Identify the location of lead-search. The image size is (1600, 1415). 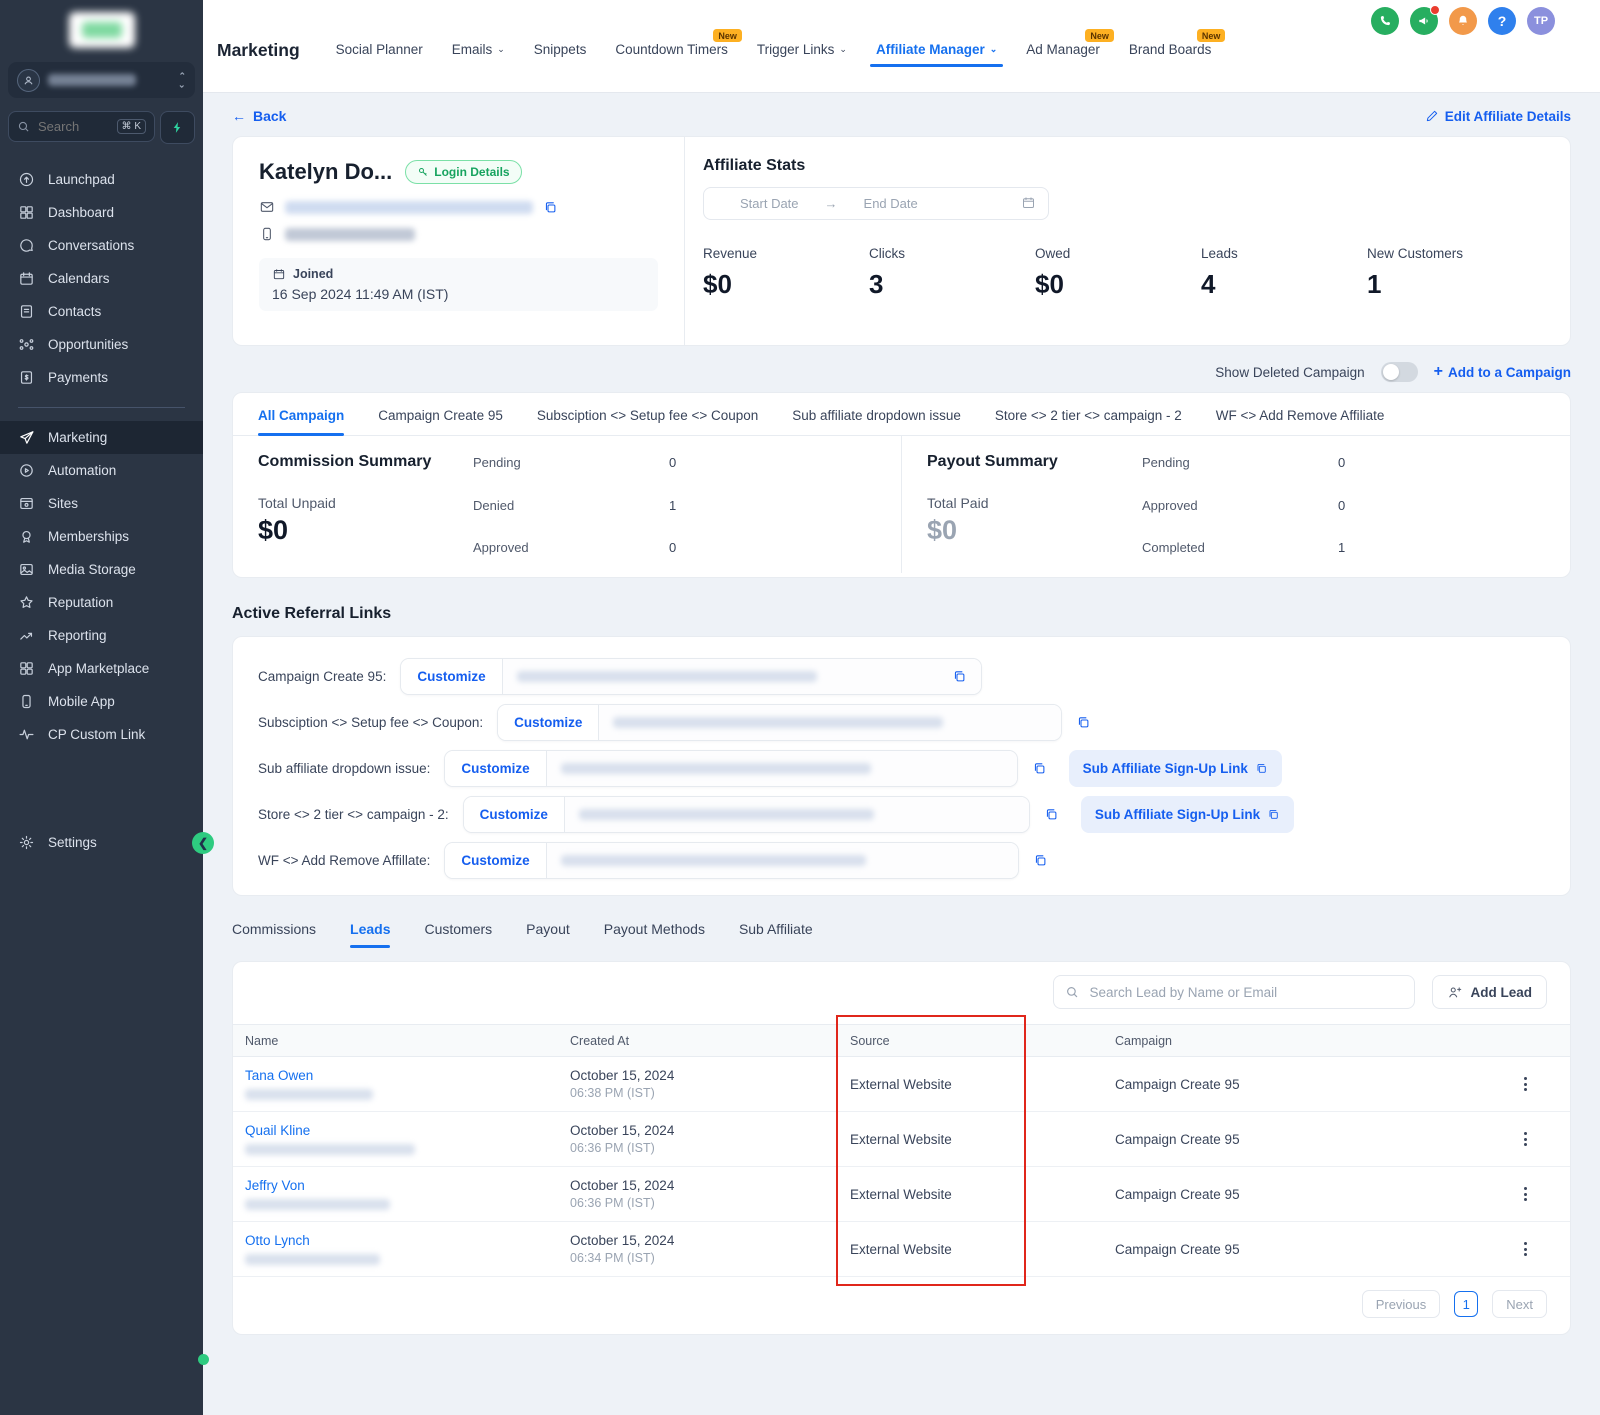
(1234, 992).